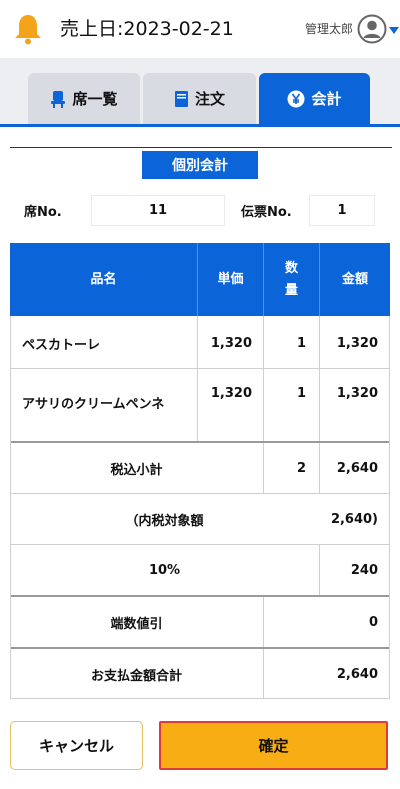  I want to click on tab-checkout: 会計, so click(314, 98).